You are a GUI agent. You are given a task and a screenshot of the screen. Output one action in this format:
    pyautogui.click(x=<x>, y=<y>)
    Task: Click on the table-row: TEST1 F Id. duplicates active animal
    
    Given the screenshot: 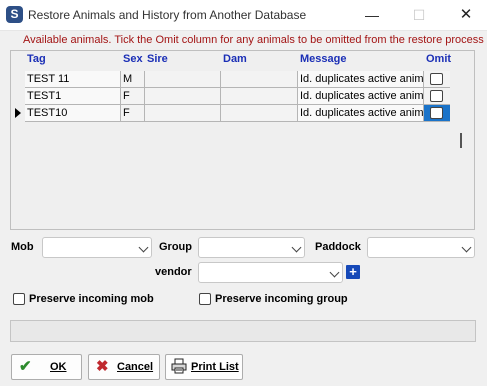 What is the action you would take?
    pyautogui.click(x=241, y=96)
    